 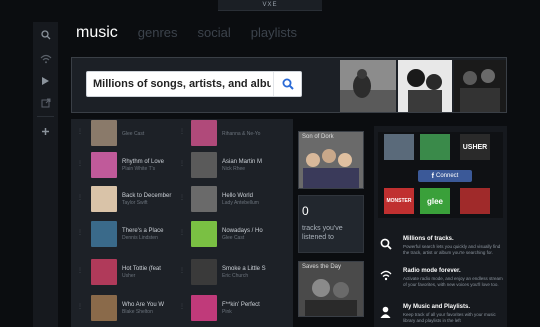 I want to click on tab-social: social, so click(x=214, y=32).